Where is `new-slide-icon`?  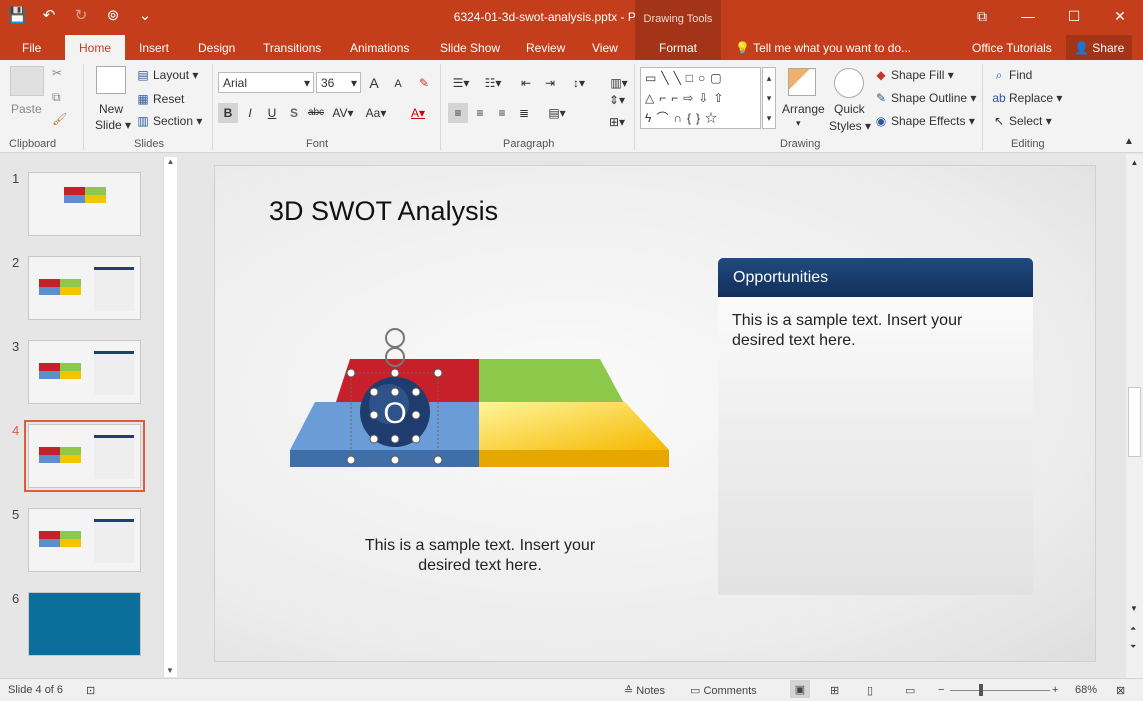
new-slide-icon is located at coordinates (111, 80).